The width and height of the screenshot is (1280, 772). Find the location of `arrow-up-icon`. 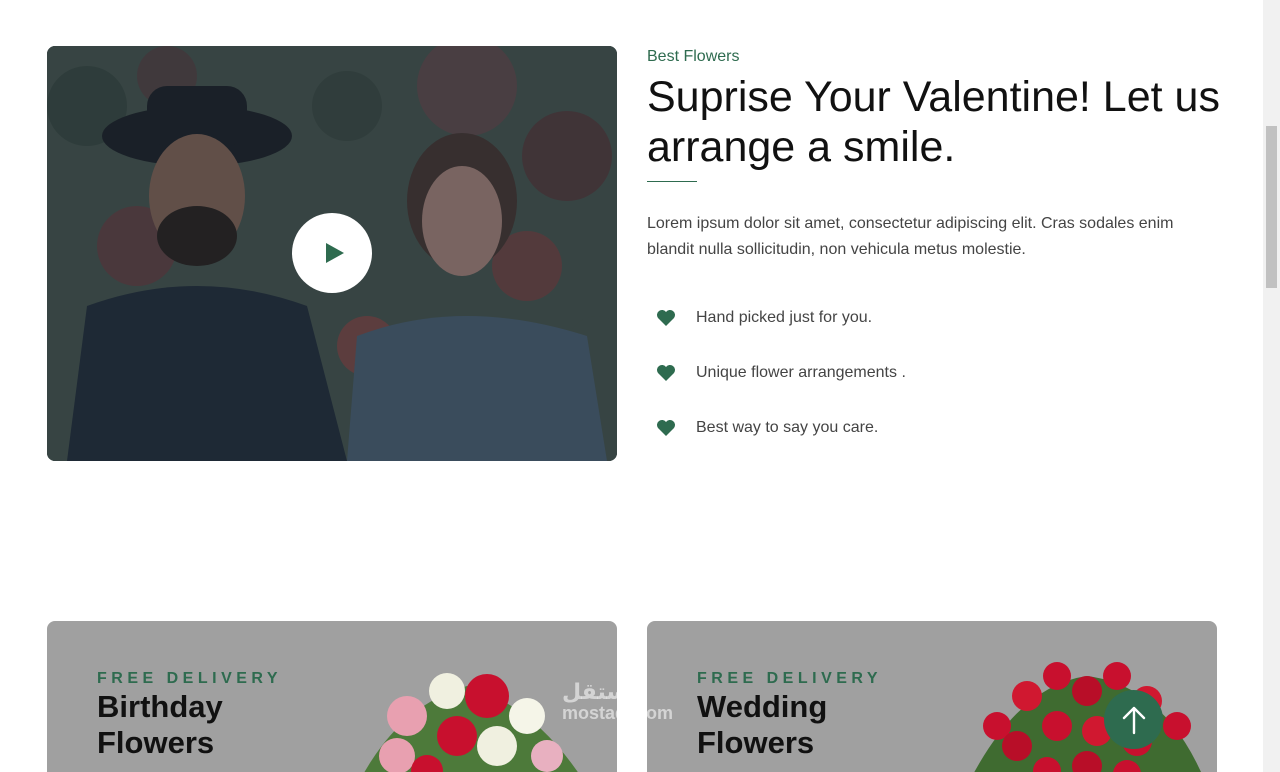

arrow-up-icon is located at coordinates (1133, 720).